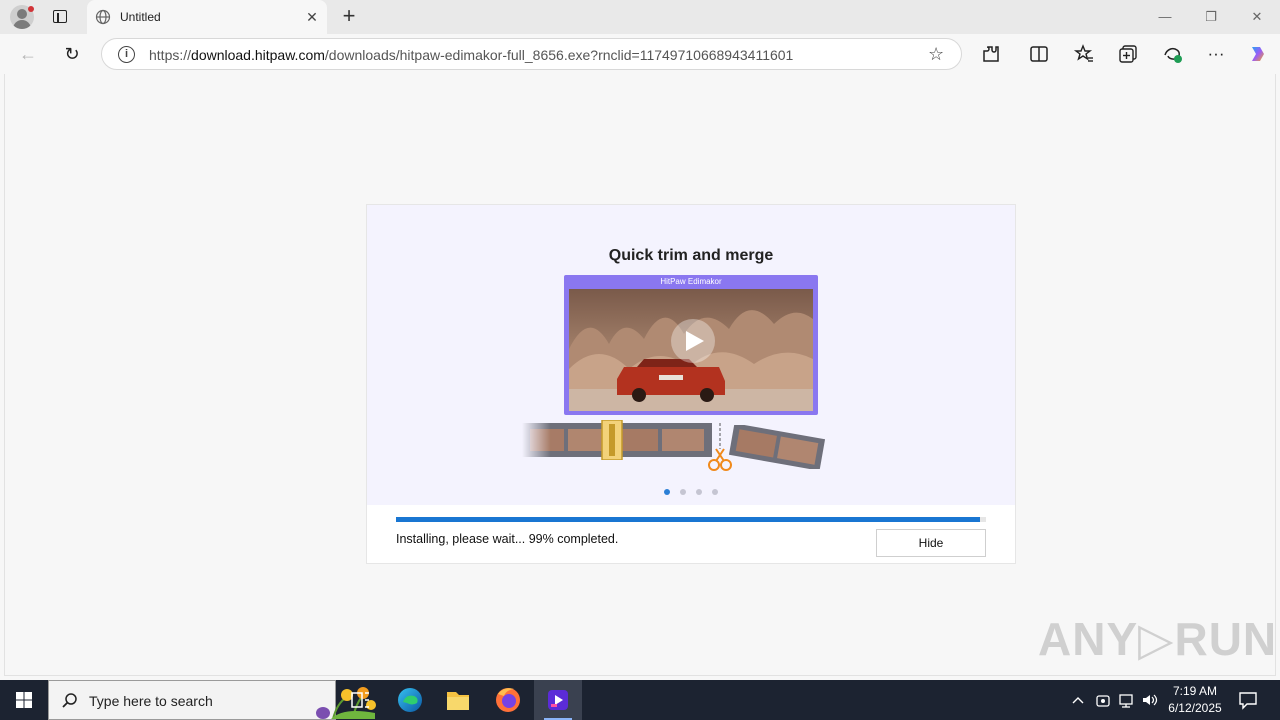  What do you see at coordinates (410, 700) in the screenshot?
I see `edge-icon` at bounding box center [410, 700].